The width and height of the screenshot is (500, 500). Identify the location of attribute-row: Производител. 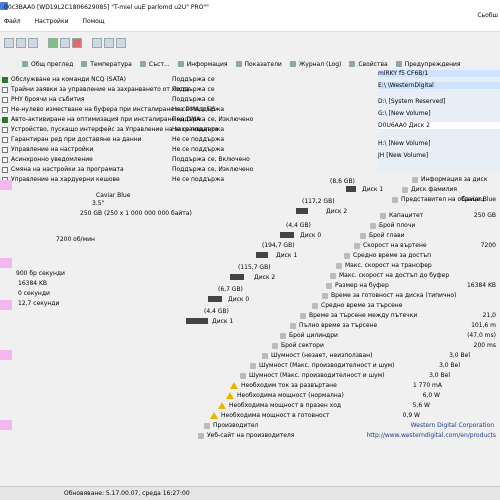
(231, 425).